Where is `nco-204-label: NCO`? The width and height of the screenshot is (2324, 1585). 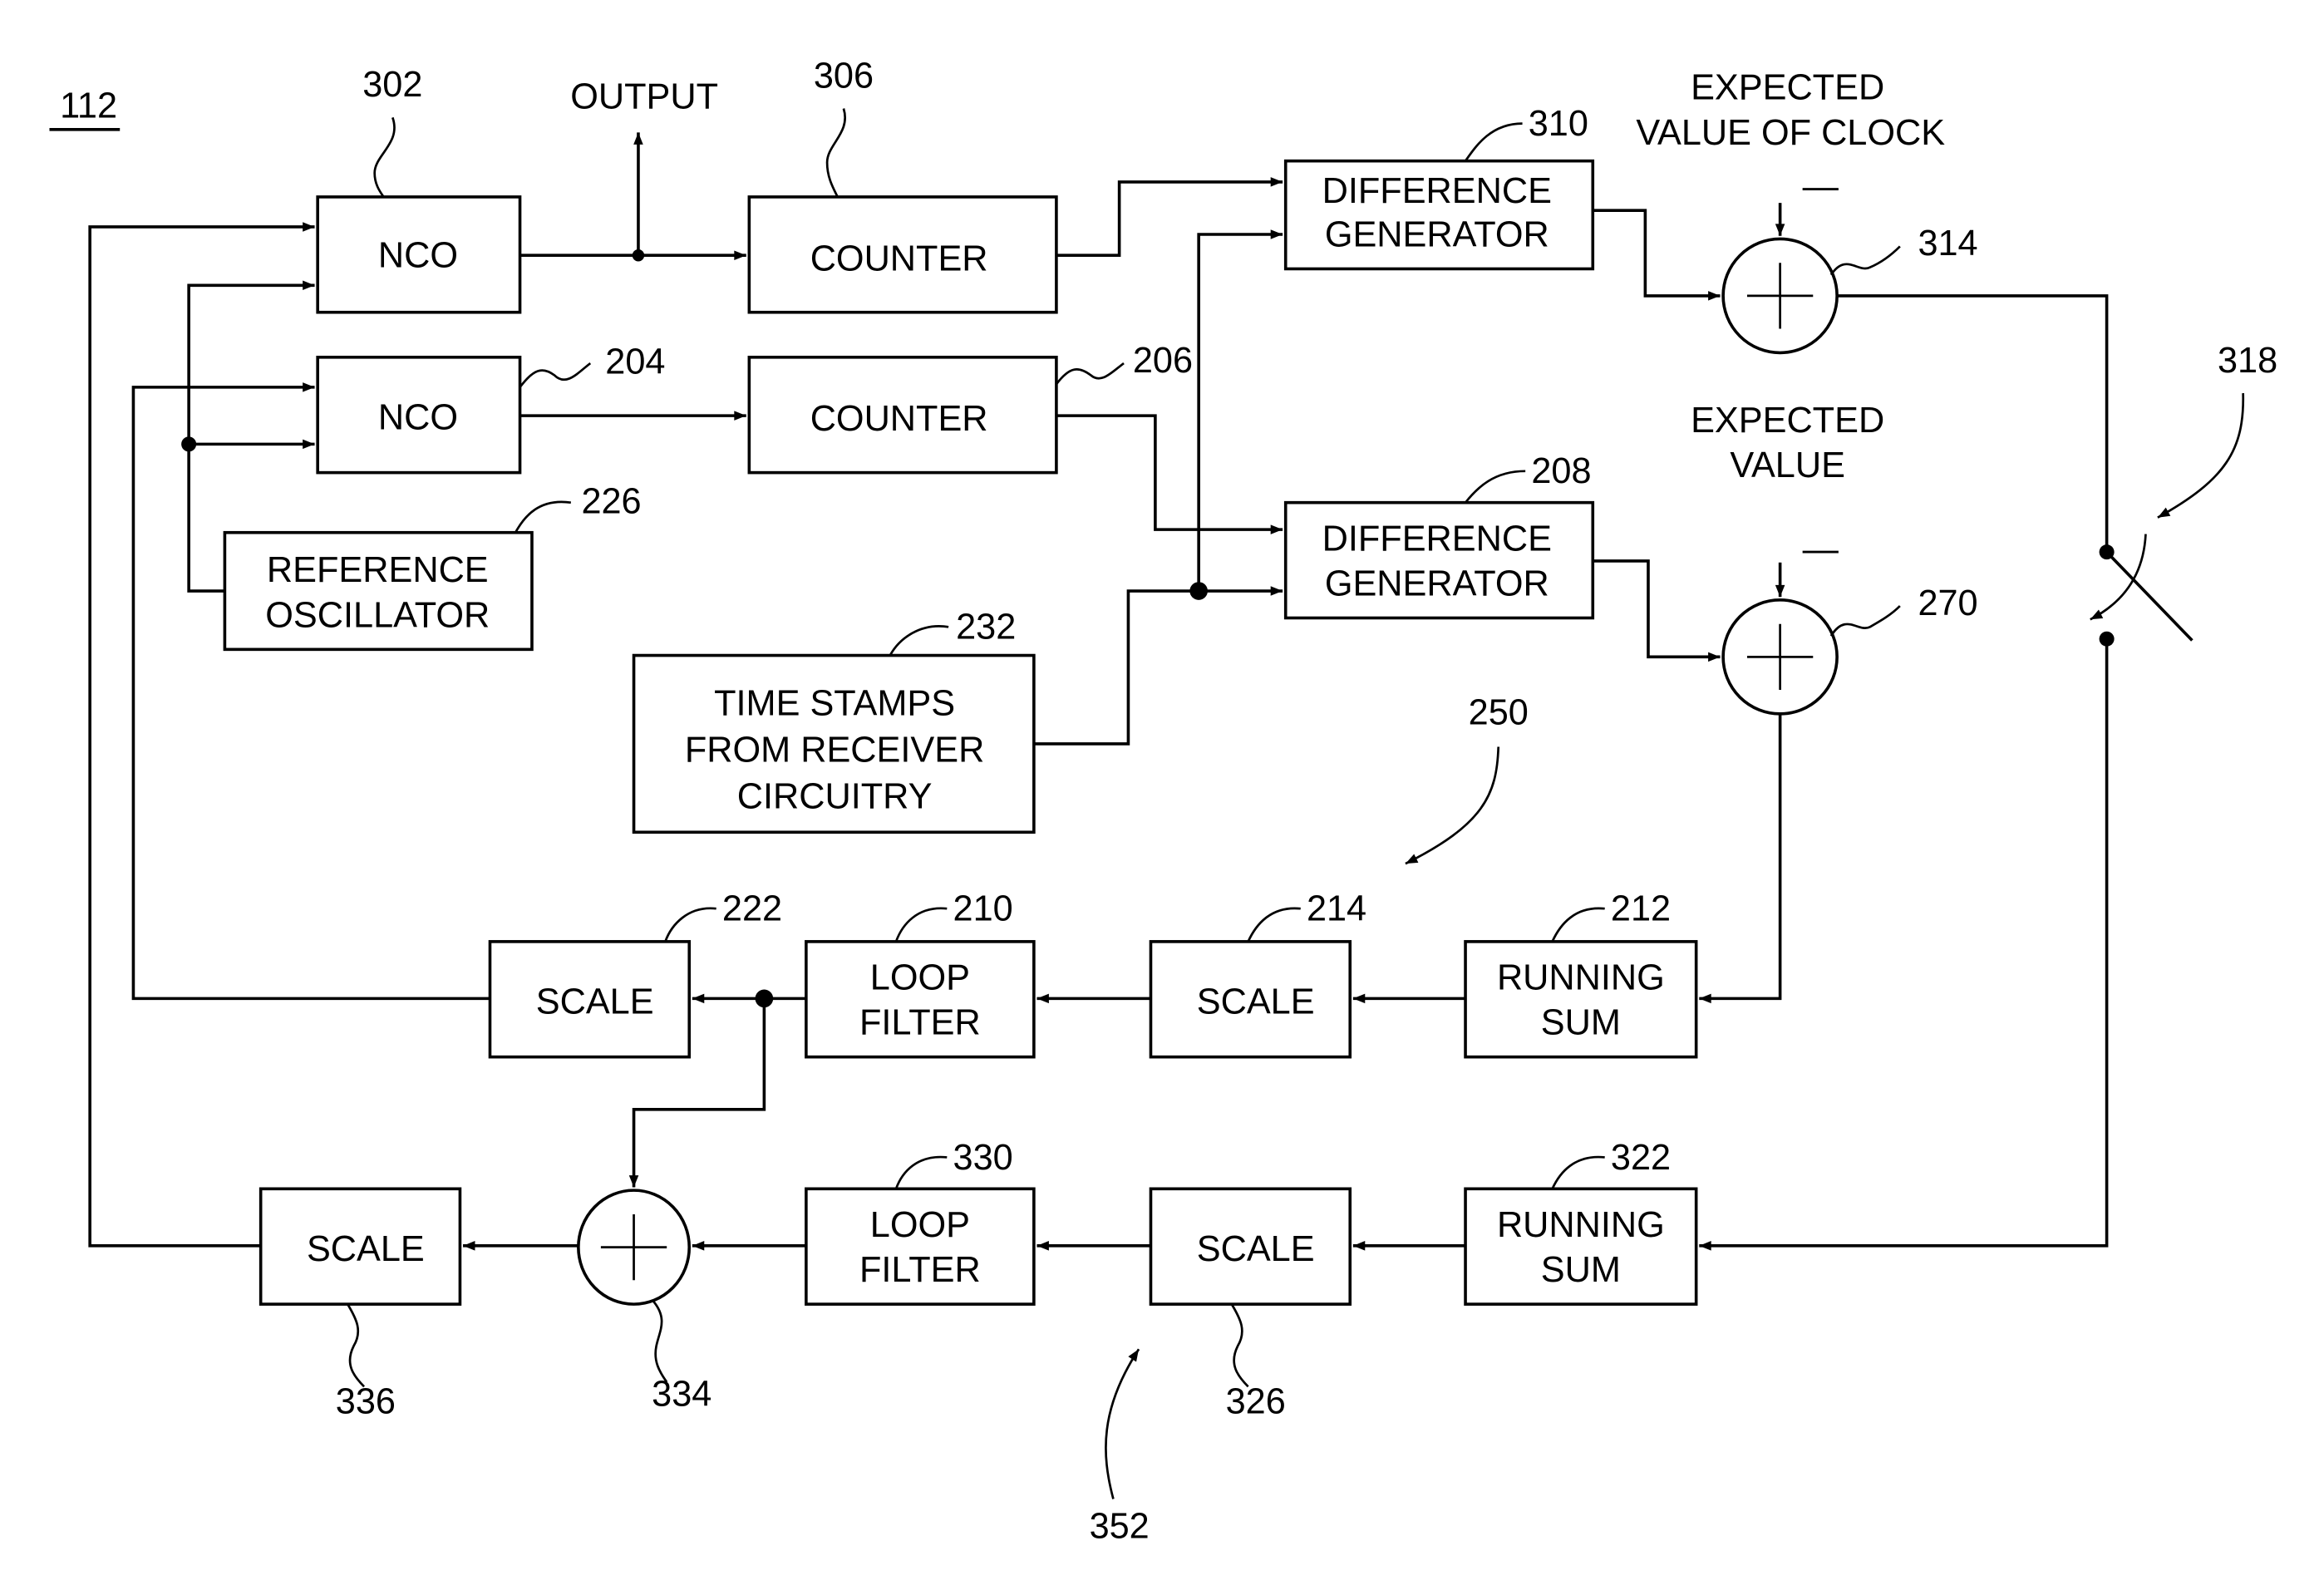
nco-204-label: NCO is located at coordinates (418, 417).